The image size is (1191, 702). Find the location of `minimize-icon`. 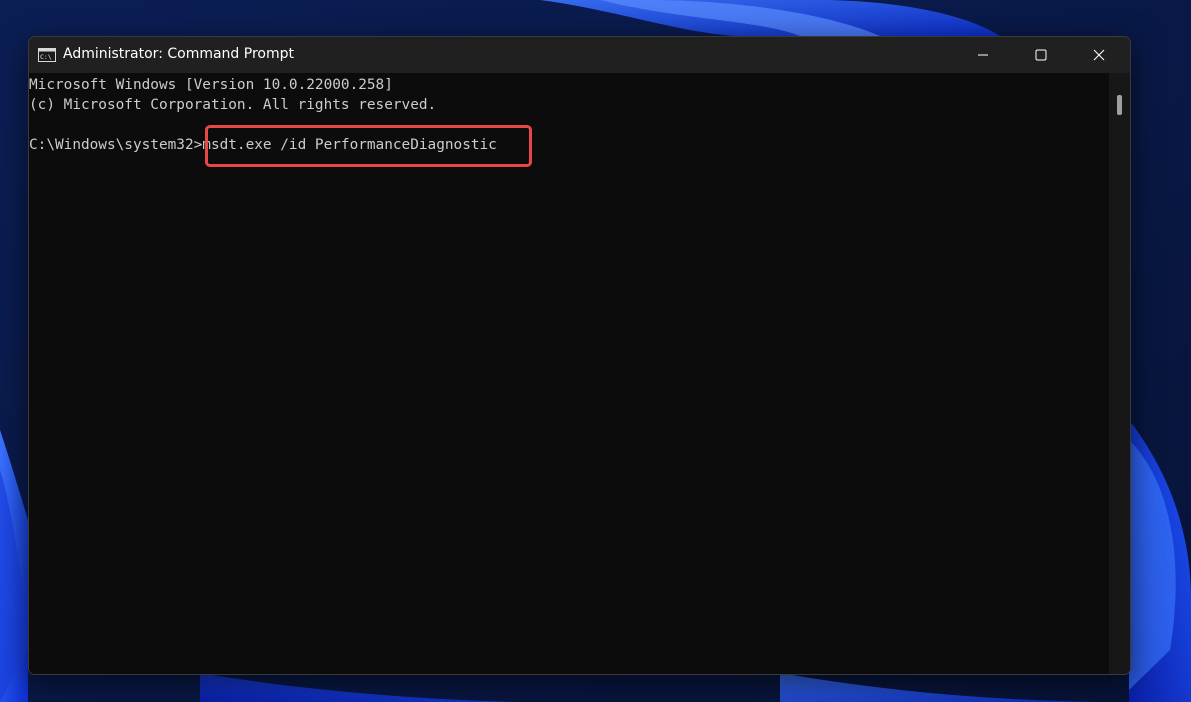

minimize-icon is located at coordinates (983, 55).